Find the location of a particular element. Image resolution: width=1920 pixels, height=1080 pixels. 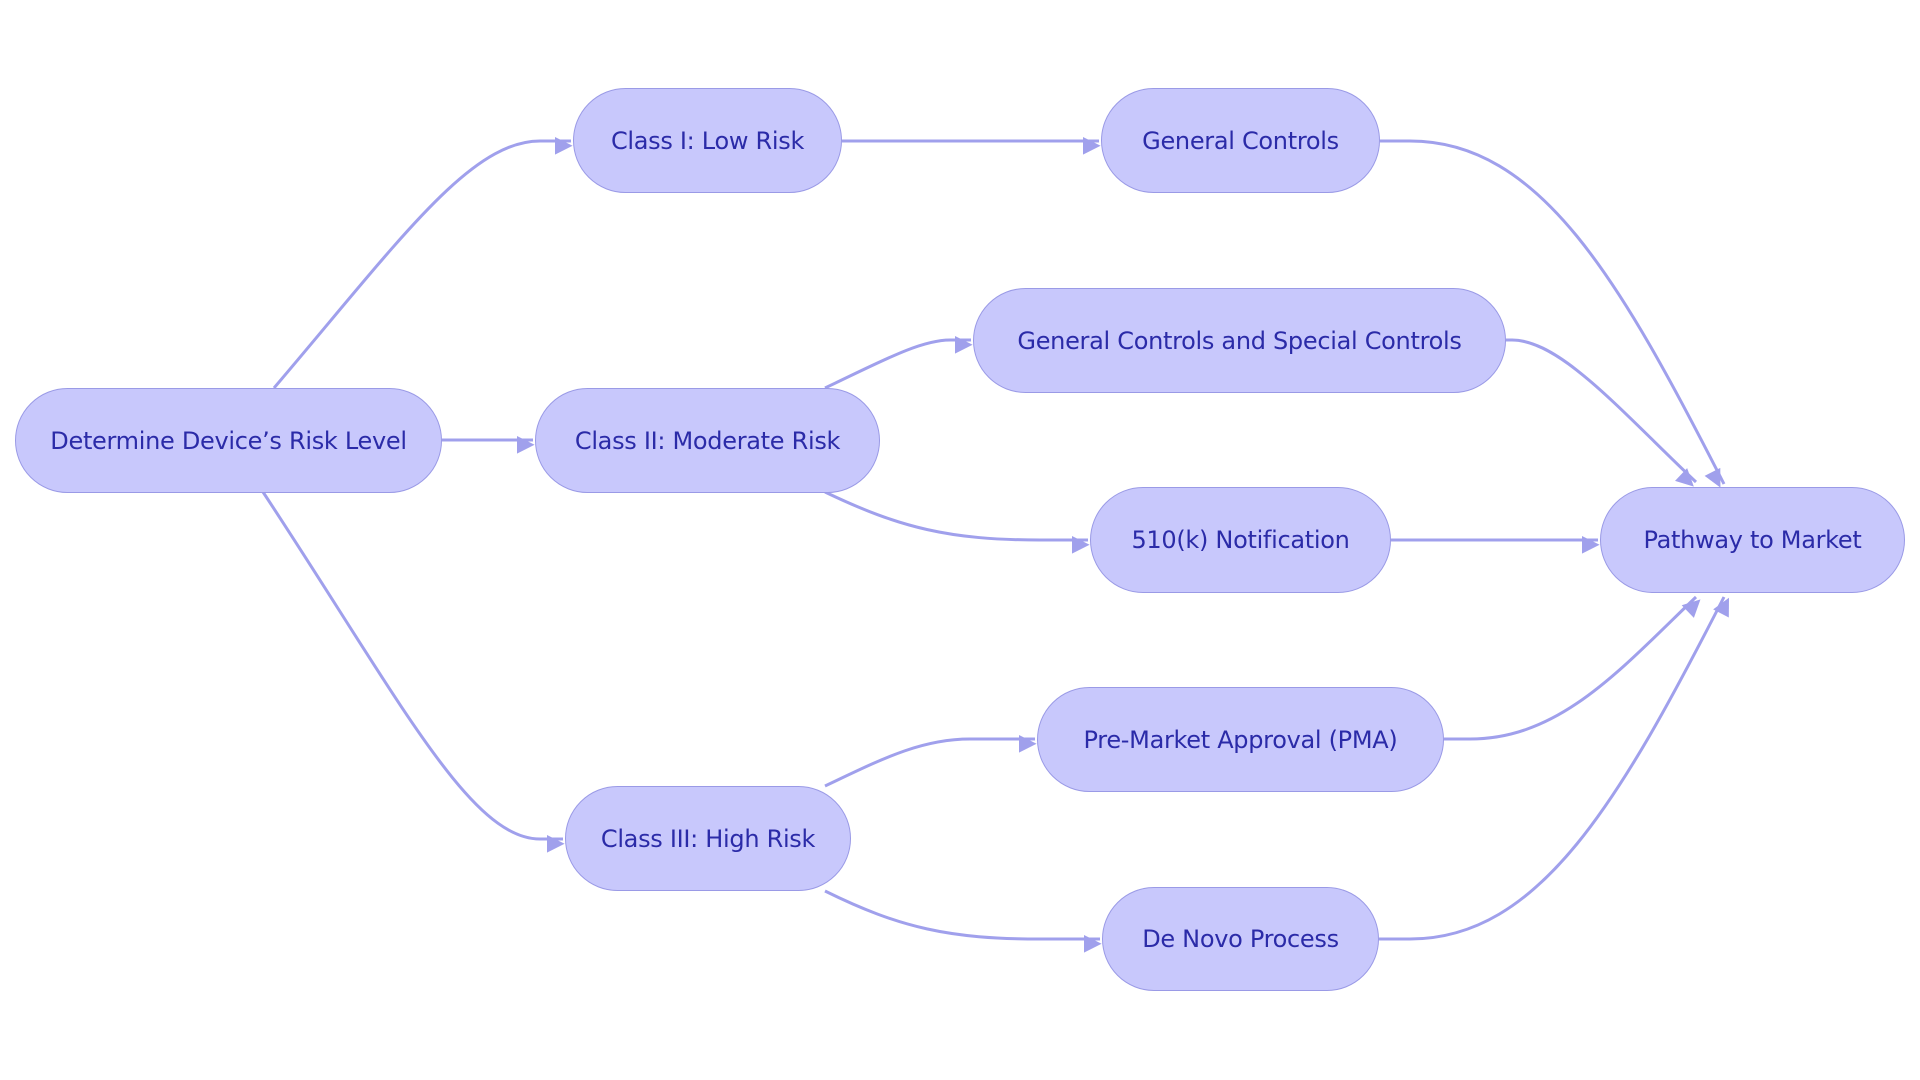

edge-class3-pma is located at coordinates (930, 761).